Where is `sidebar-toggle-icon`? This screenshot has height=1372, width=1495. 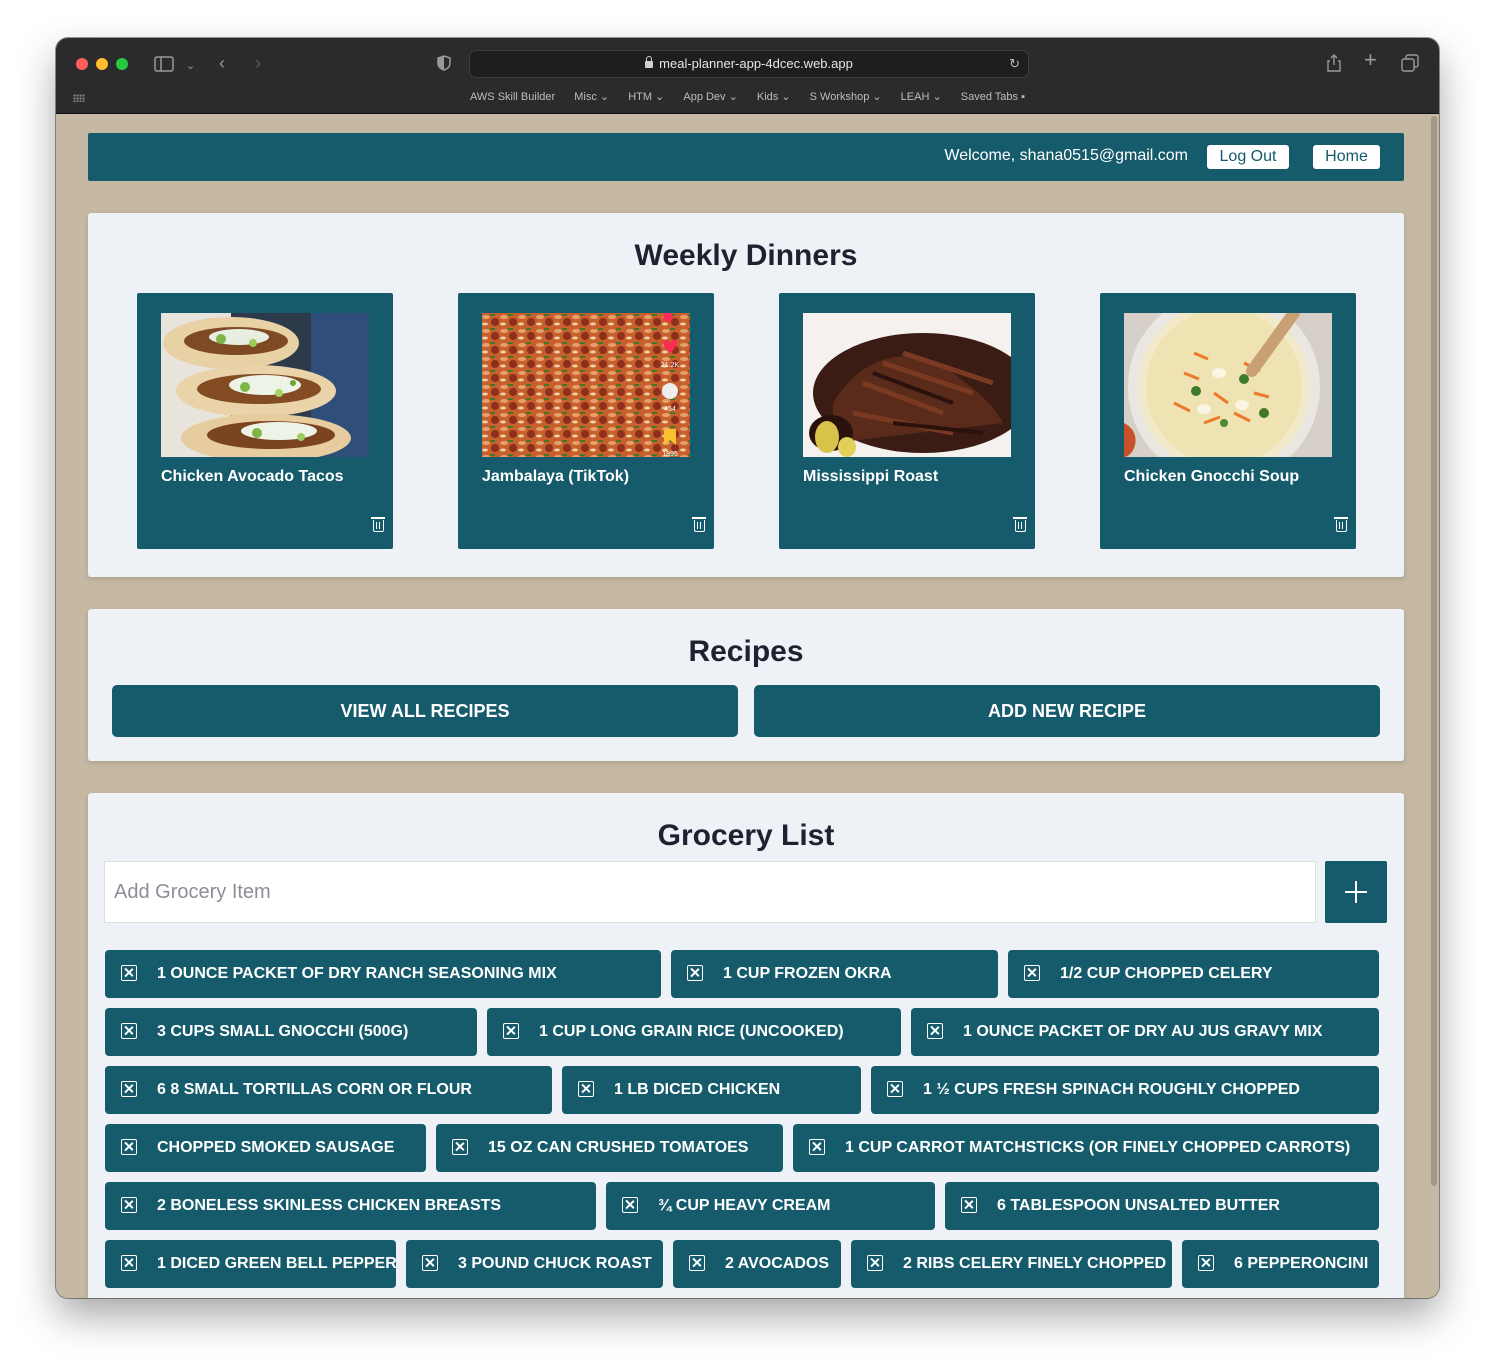
sidebar-toggle-icon is located at coordinates (164, 66).